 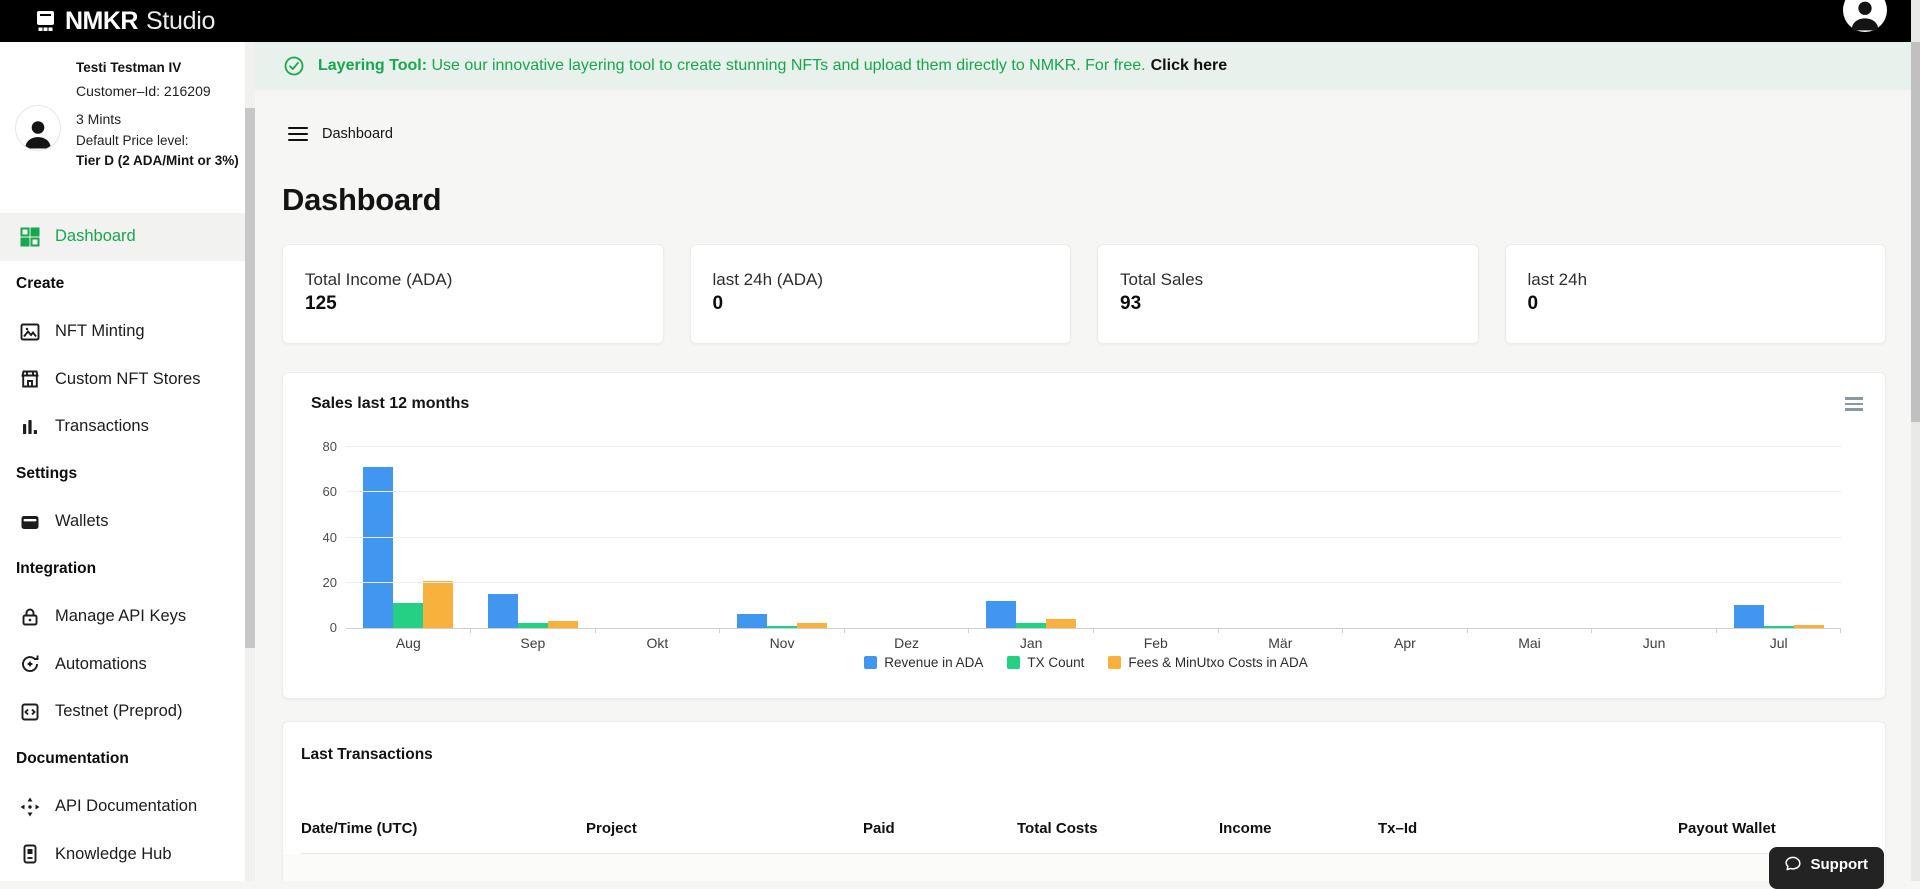 What do you see at coordinates (1696, 280) in the screenshot?
I see `stat-label: last 24h` at bounding box center [1696, 280].